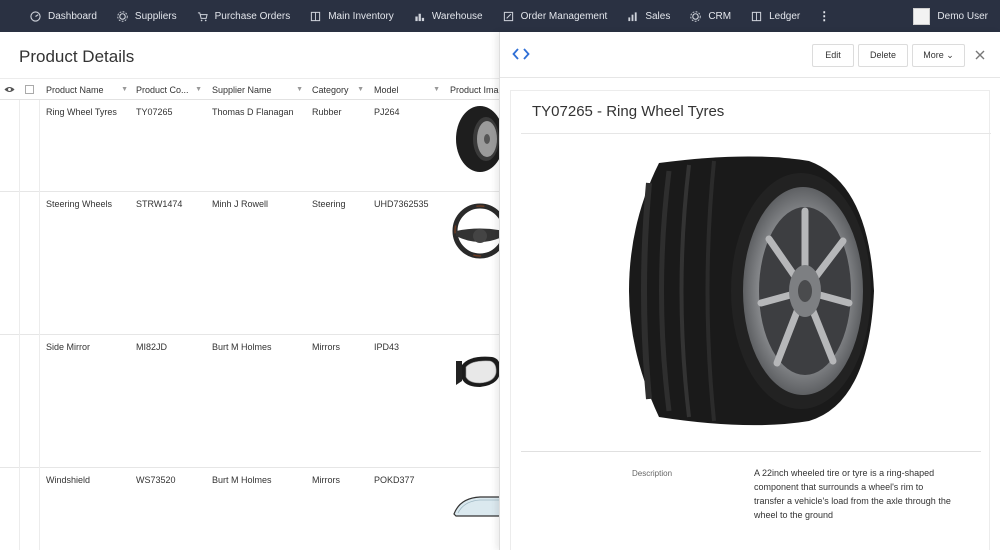  Describe the element at coordinates (628, 111) in the screenshot. I see `detail-title: TY07265 - Ring Wheel Tyres` at that location.